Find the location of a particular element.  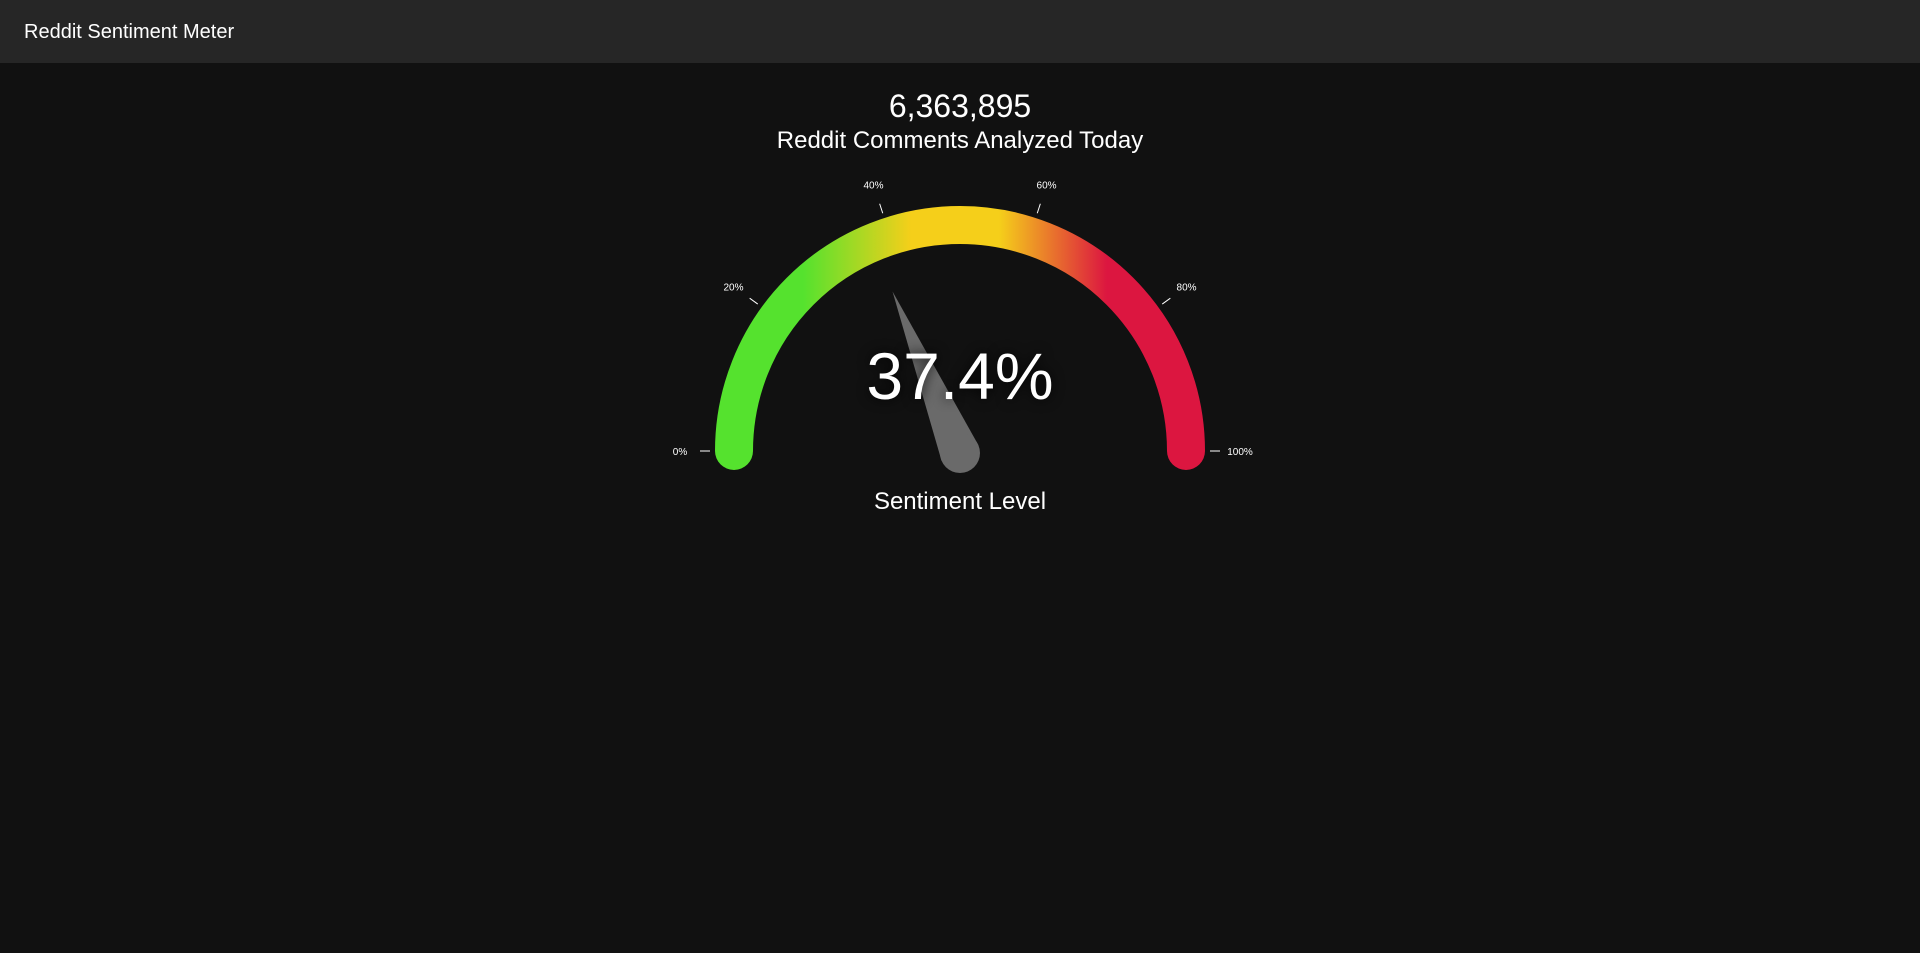

gauge-tick-label: 100% is located at coordinates (1240, 452).